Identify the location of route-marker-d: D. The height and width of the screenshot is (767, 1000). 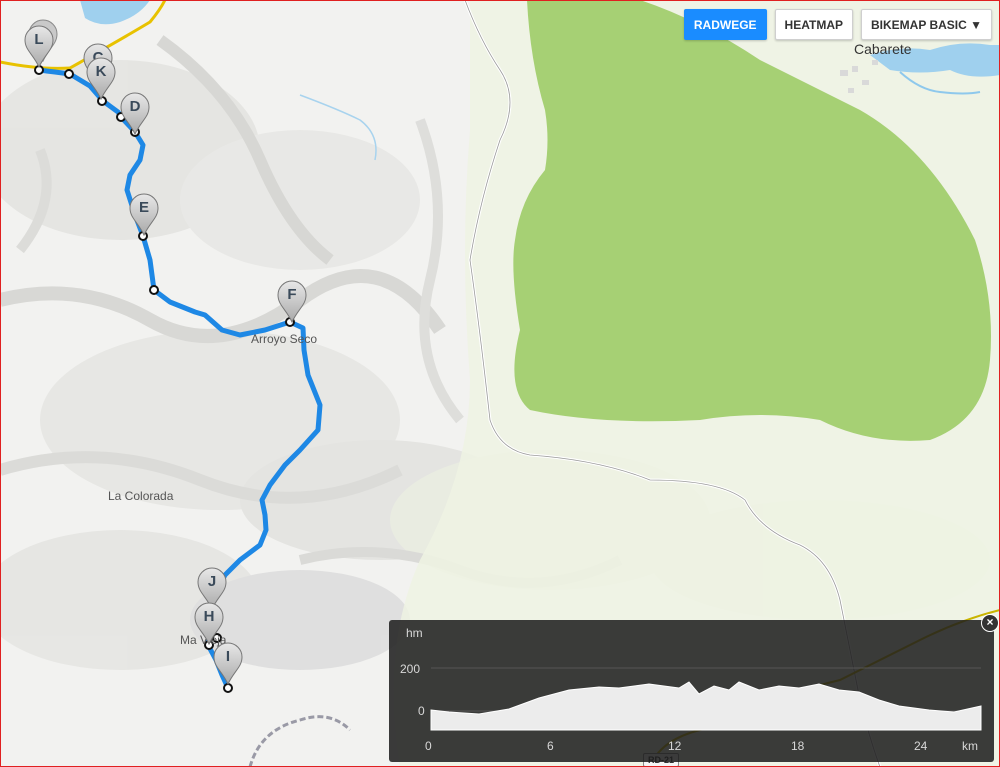
(135, 113).